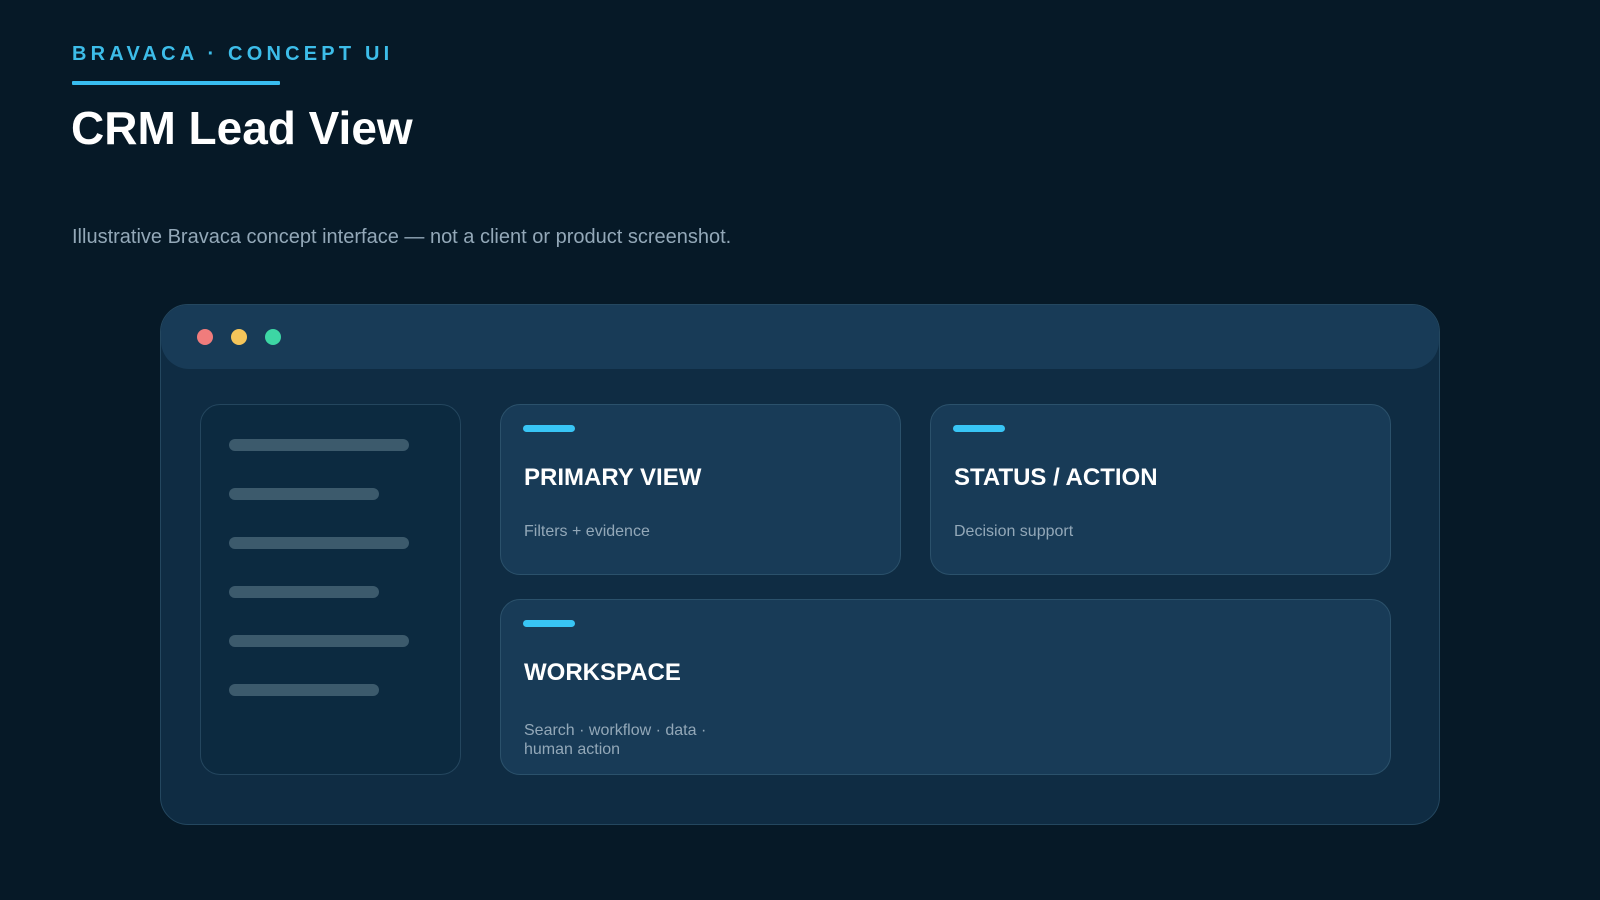 This screenshot has width=1600, height=900. What do you see at coordinates (273, 337) in the screenshot?
I see `maximize-window-dot` at bounding box center [273, 337].